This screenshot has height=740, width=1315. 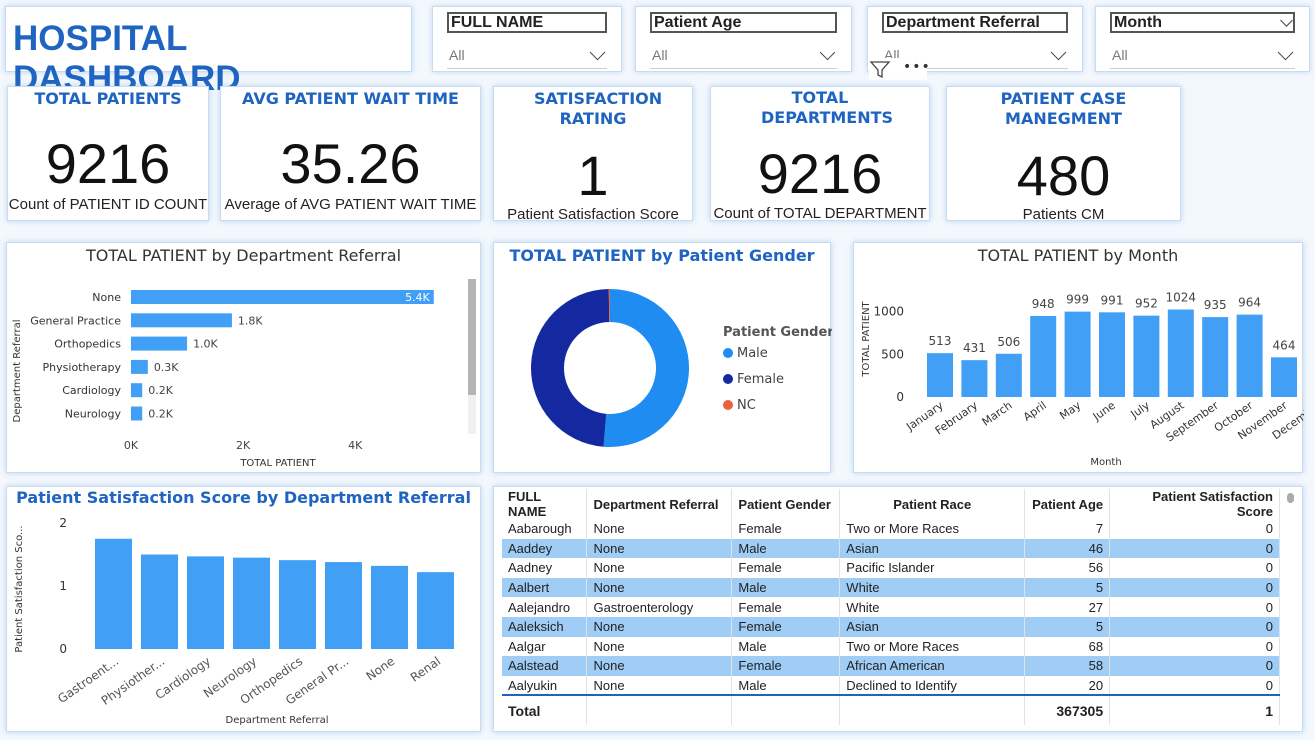 What do you see at coordinates (1067, 504) in the screenshot?
I see `column-header: Patient Age` at bounding box center [1067, 504].